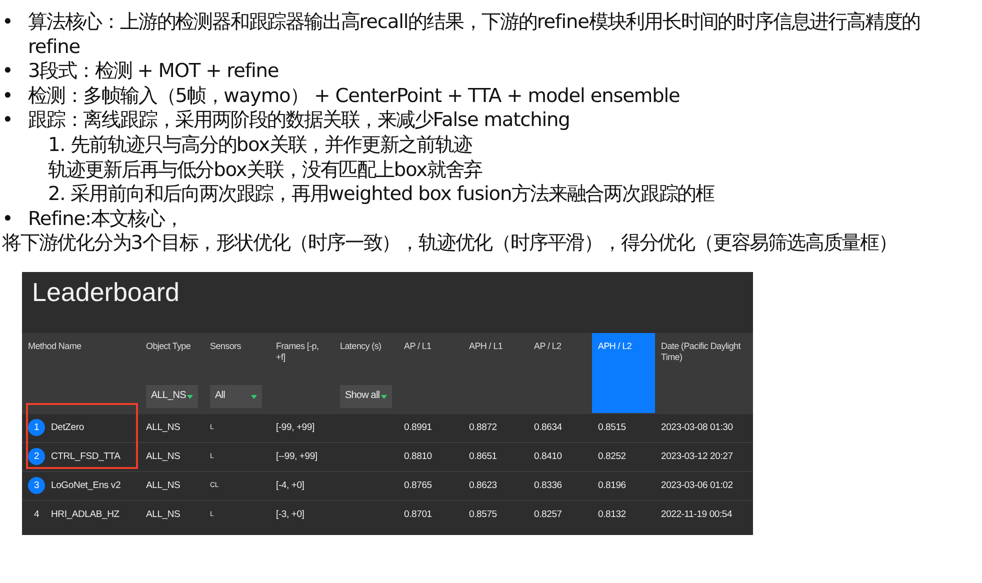 Image resolution: width=982 pixels, height=583 pixels. What do you see at coordinates (612, 457) in the screenshot?
I see `table-cell: 0.8252` at bounding box center [612, 457].